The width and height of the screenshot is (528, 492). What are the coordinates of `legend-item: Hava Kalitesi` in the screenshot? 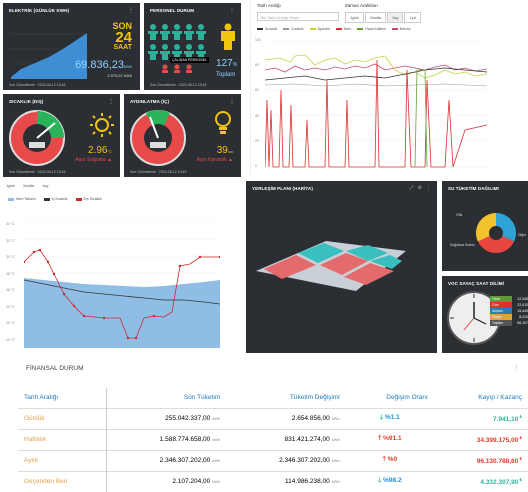 It's located at (371, 29).